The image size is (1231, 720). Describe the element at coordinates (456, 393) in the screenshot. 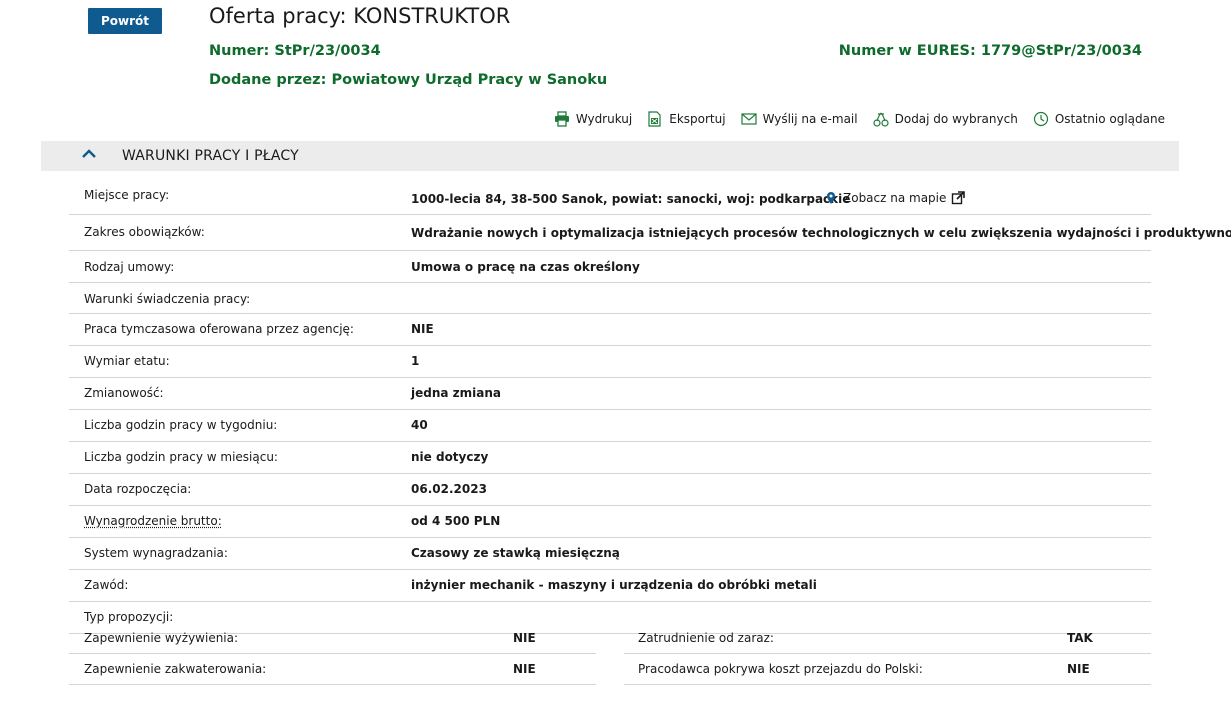

I see `row-value: jedna zmiana` at that location.